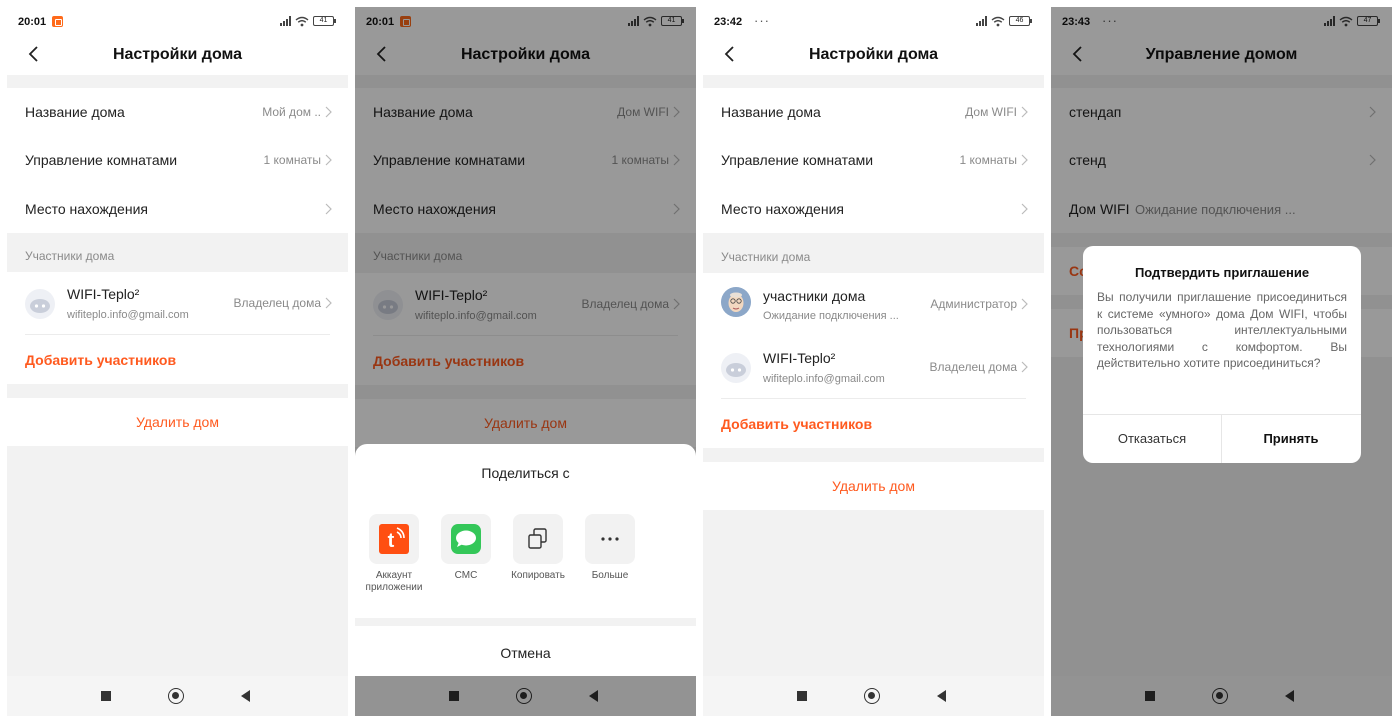 The width and height of the screenshot is (1397, 716). What do you see at coordinates (525, 622) in the screenshot?
I see `sheet-divider` at bounding box center [525, 622].